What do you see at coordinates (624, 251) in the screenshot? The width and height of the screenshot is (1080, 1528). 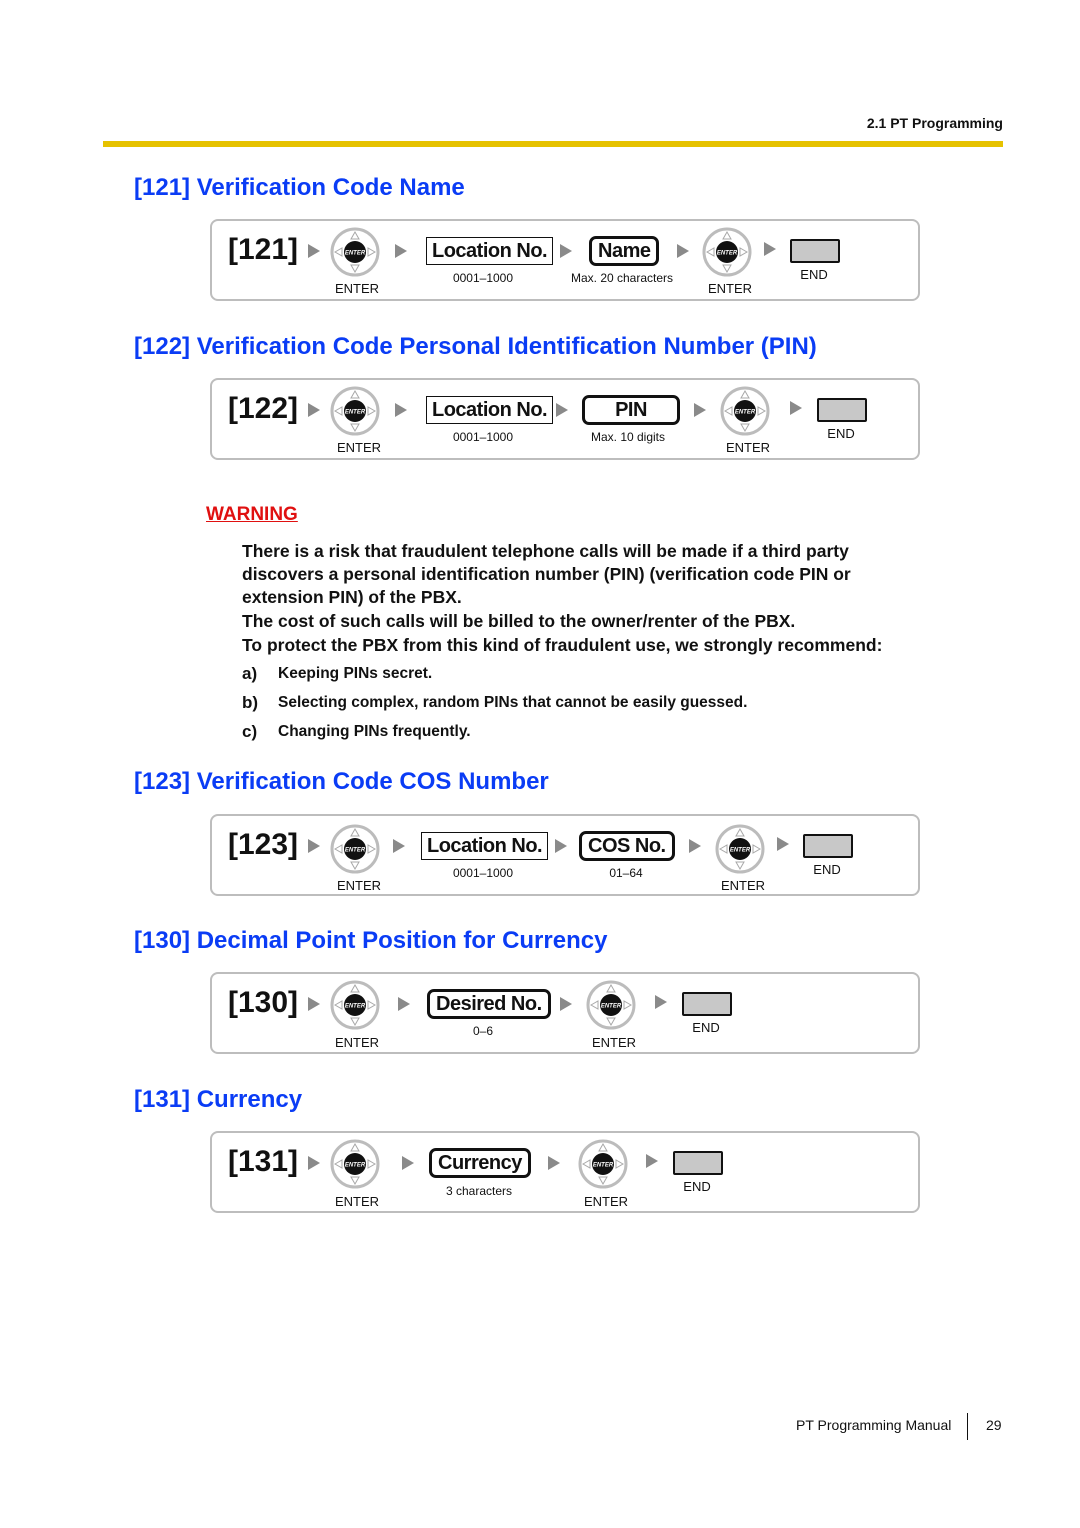 I see `name-field: Name` at bounding box center [624, 251].